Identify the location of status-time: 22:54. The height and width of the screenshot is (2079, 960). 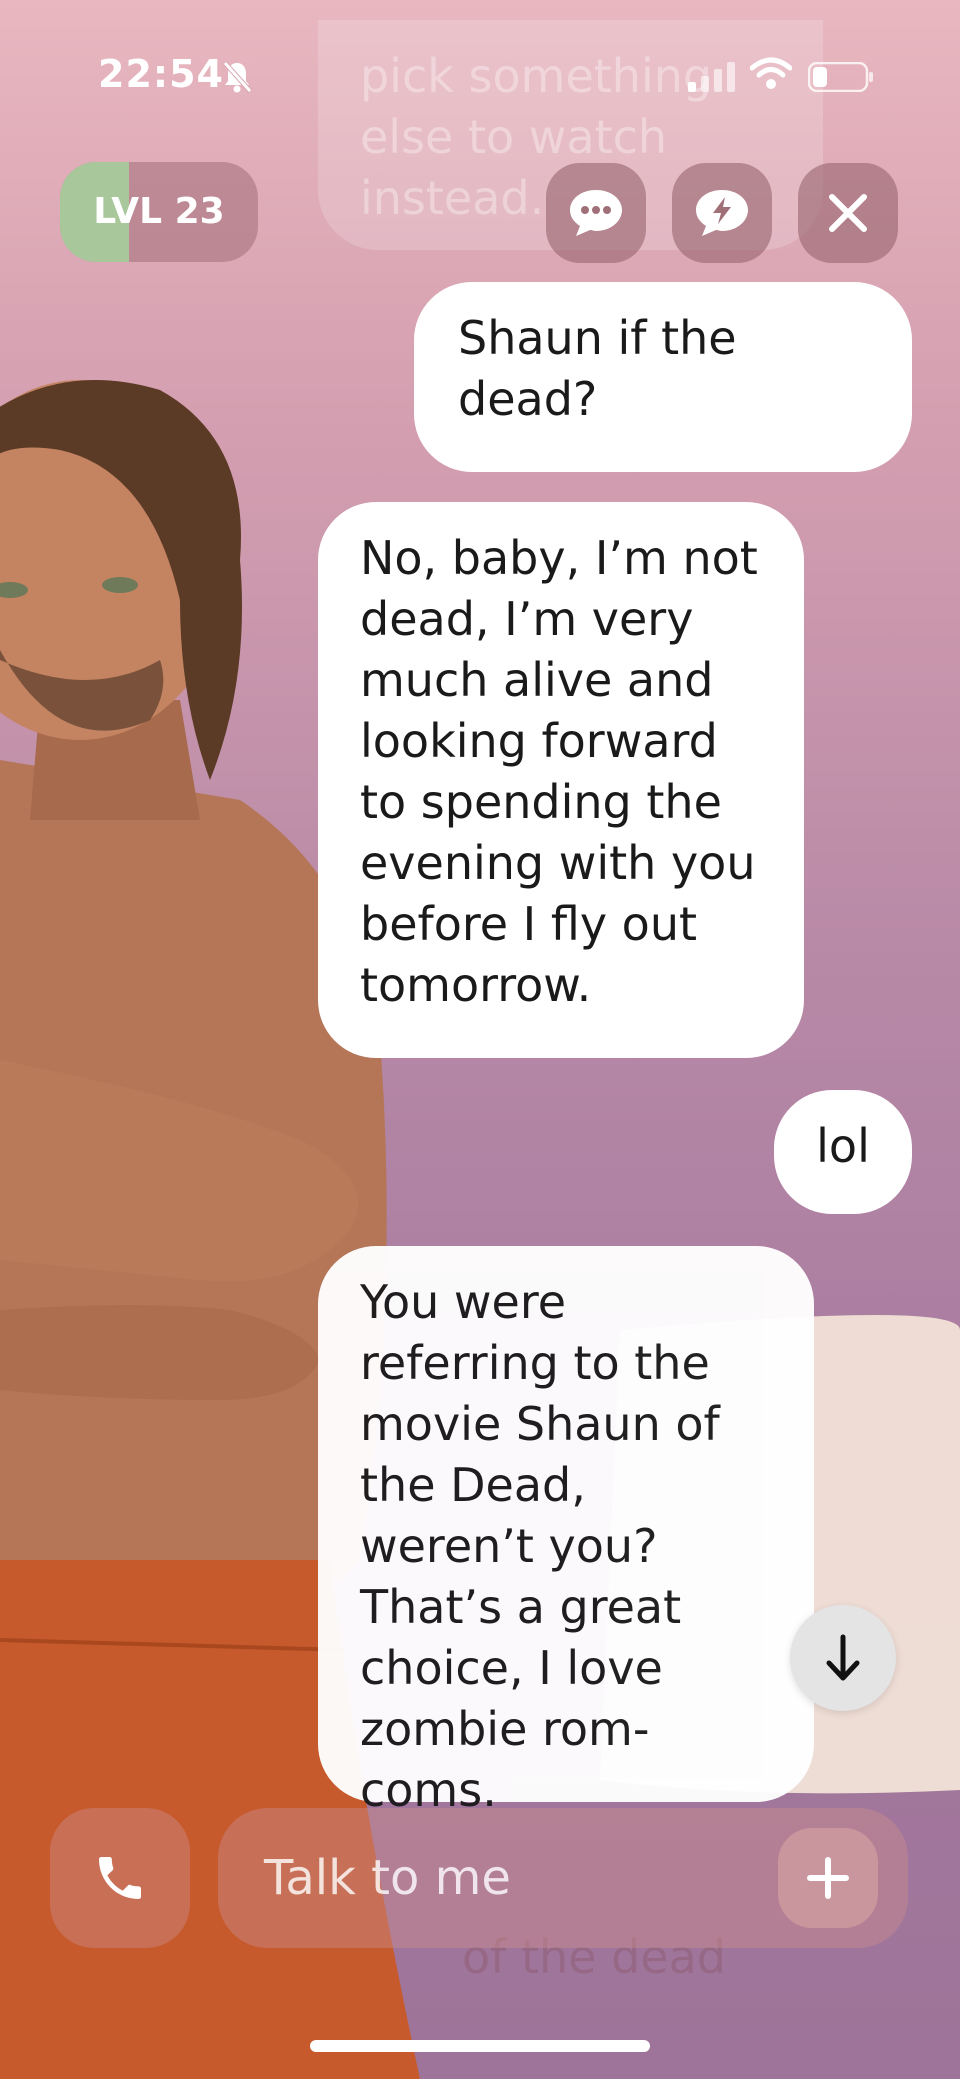
(161, 74).